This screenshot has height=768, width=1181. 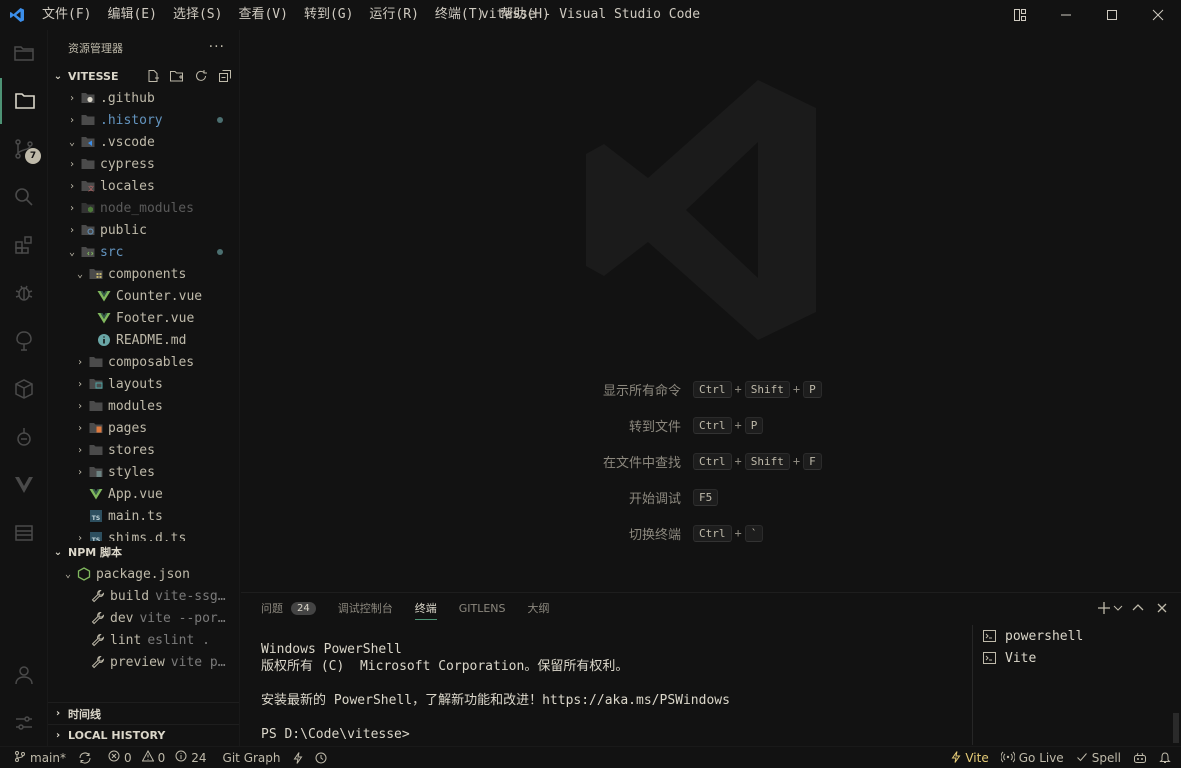 I want to click on terminal-icon, so click(x=991, y=658).